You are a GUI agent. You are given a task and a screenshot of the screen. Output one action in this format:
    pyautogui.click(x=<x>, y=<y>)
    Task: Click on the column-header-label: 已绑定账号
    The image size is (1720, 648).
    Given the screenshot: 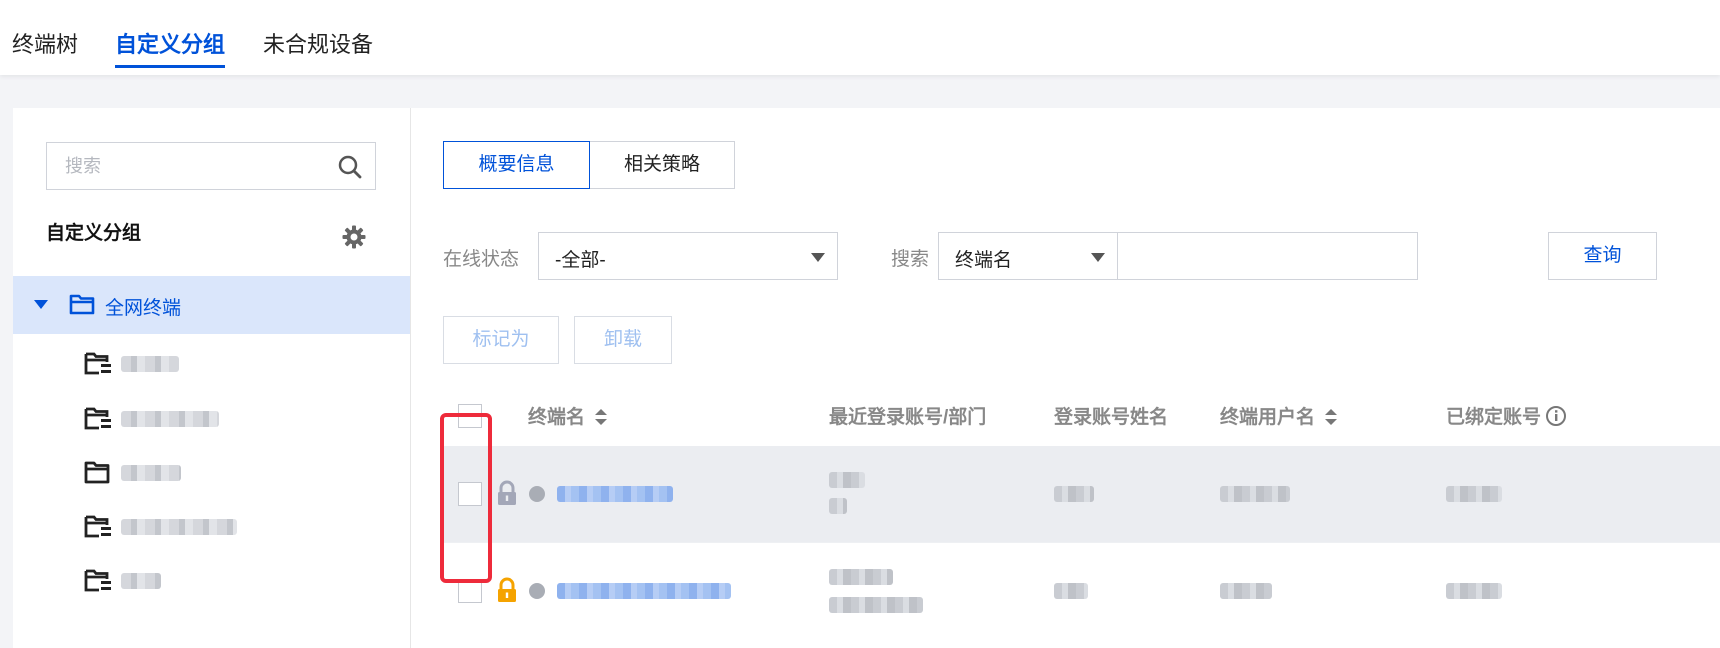 What is the action you would take?
    pyautogui.click(x=1494, y=417)
    